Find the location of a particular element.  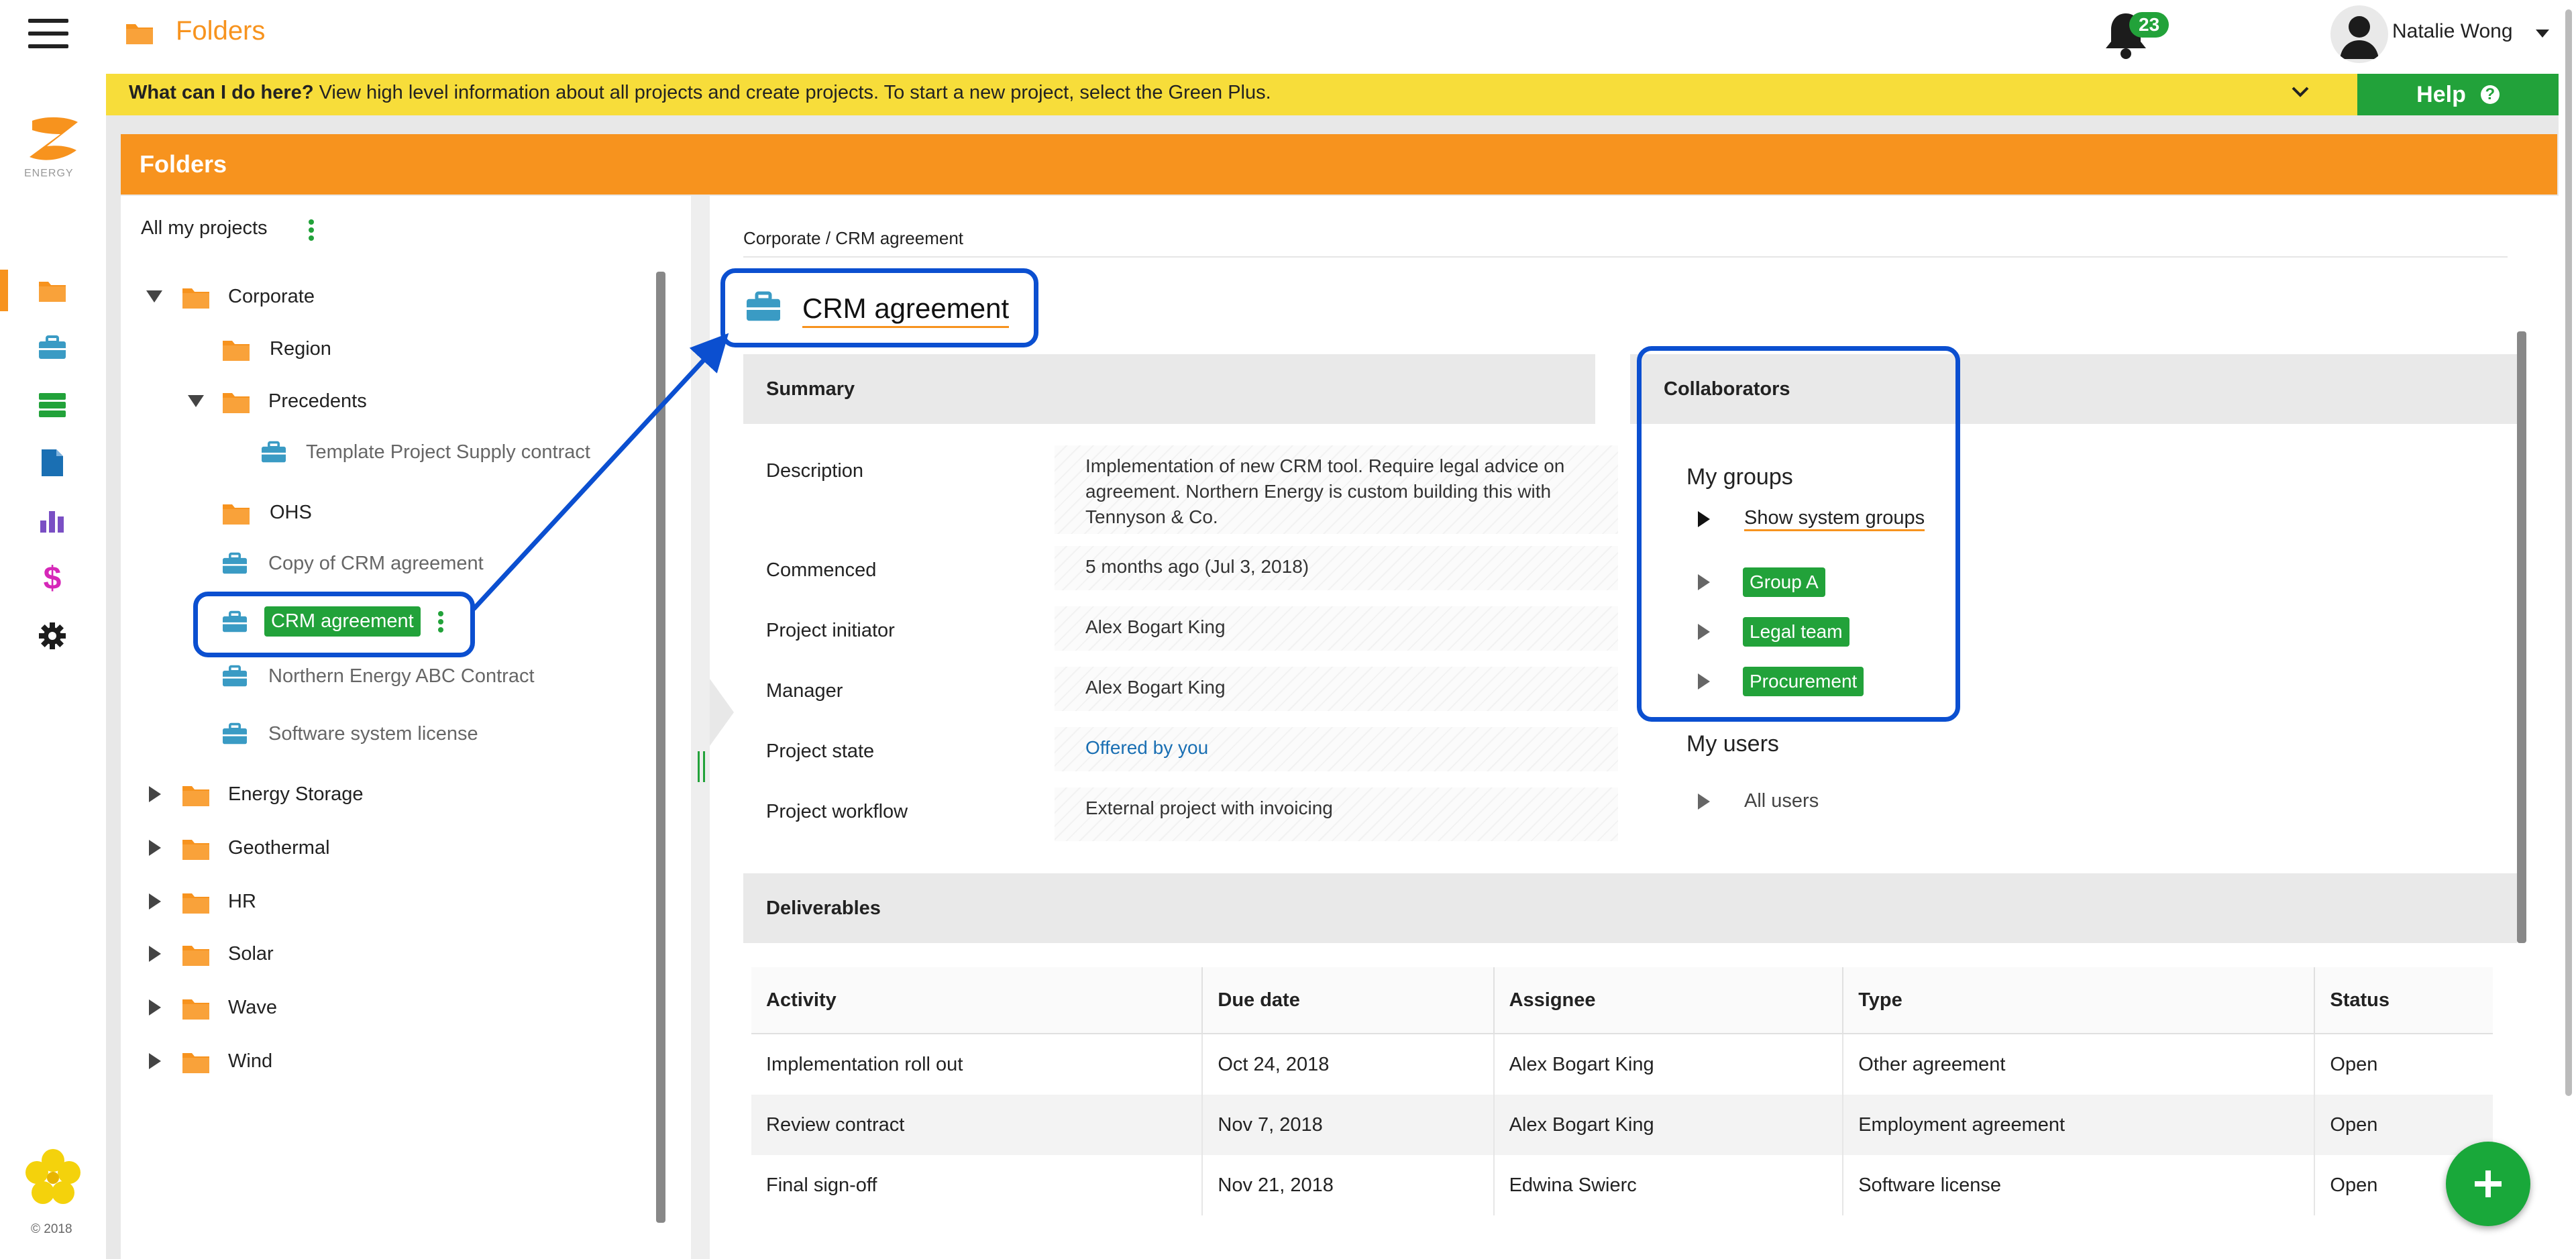

cell-activity: Final sign-off is located at coordinates (977, 1185).